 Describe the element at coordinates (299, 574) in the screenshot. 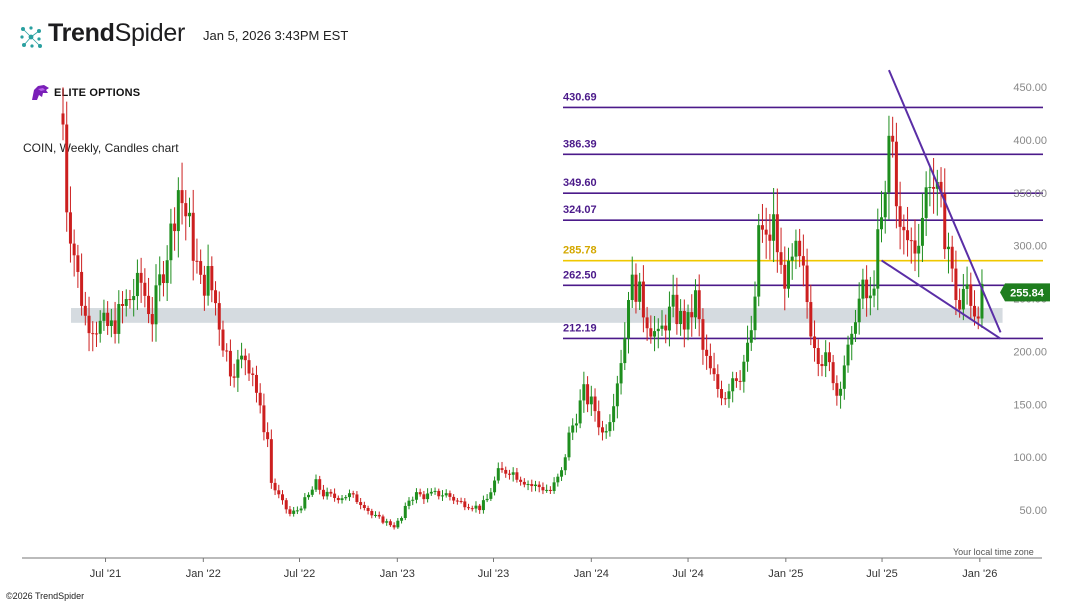

I see `x-tick-label: Jul '22` at that location.